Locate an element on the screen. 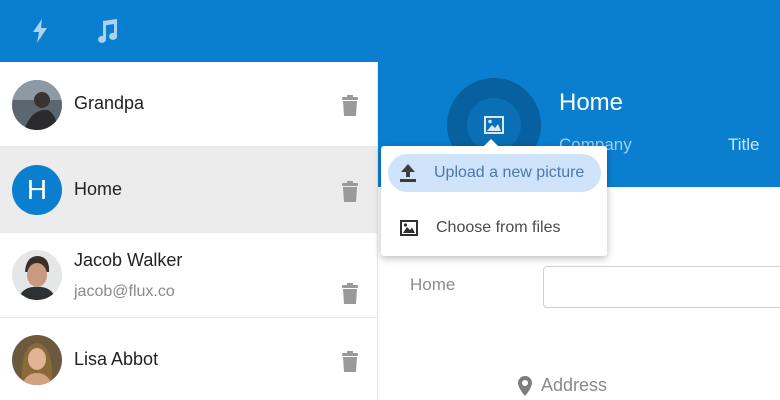  contact-title: Home is located at coordinates (591, 102).